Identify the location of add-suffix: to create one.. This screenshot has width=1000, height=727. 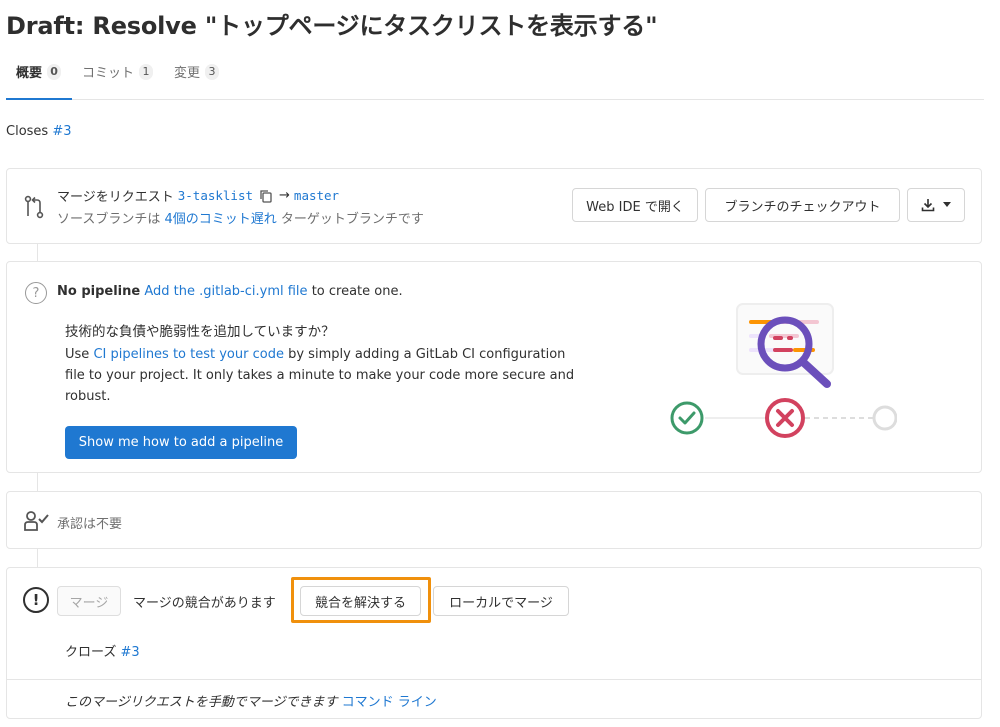
(357, 291).